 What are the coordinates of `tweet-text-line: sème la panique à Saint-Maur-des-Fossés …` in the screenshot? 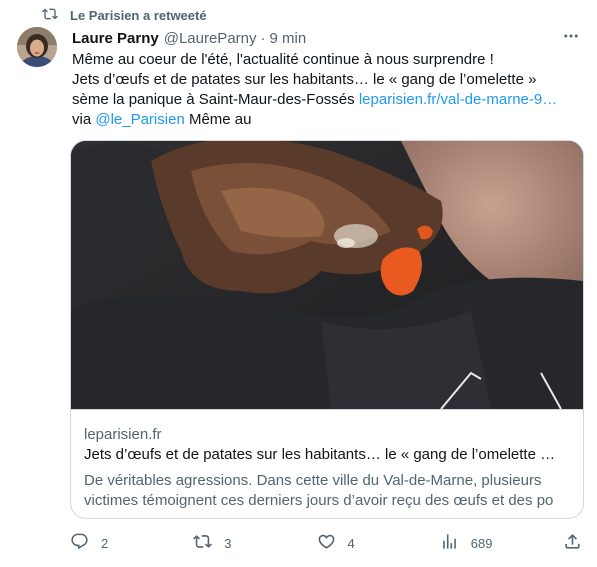 It's located at (327, 100).